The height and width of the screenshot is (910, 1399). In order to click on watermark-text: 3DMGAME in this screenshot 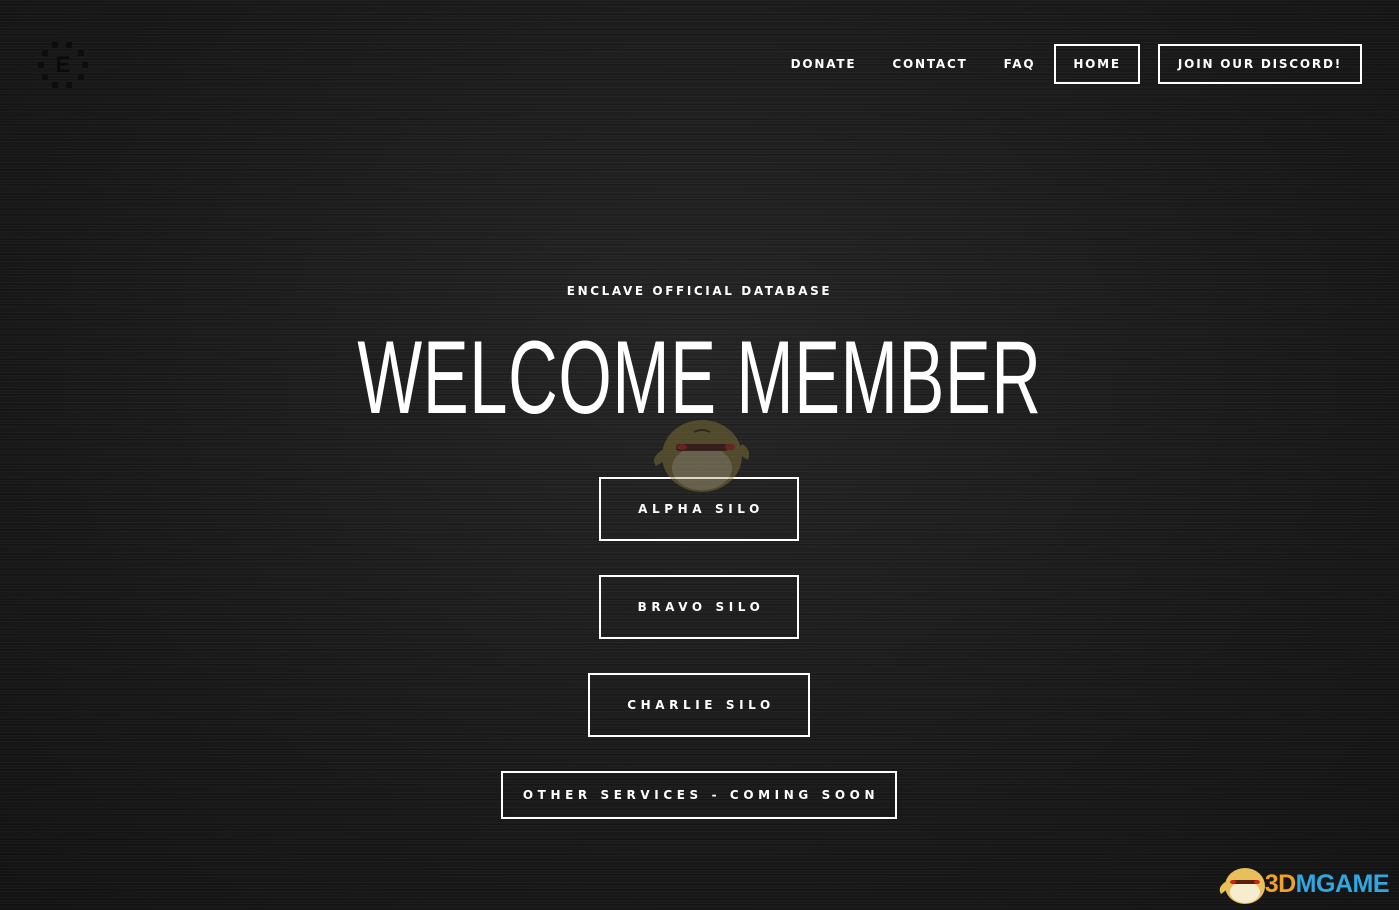, I will do `click(1327, 884)`.